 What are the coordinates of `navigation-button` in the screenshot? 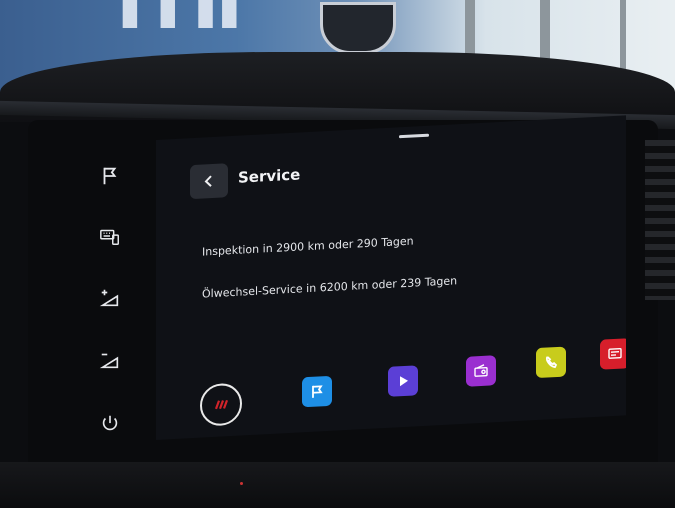 It's located at (317, 391).